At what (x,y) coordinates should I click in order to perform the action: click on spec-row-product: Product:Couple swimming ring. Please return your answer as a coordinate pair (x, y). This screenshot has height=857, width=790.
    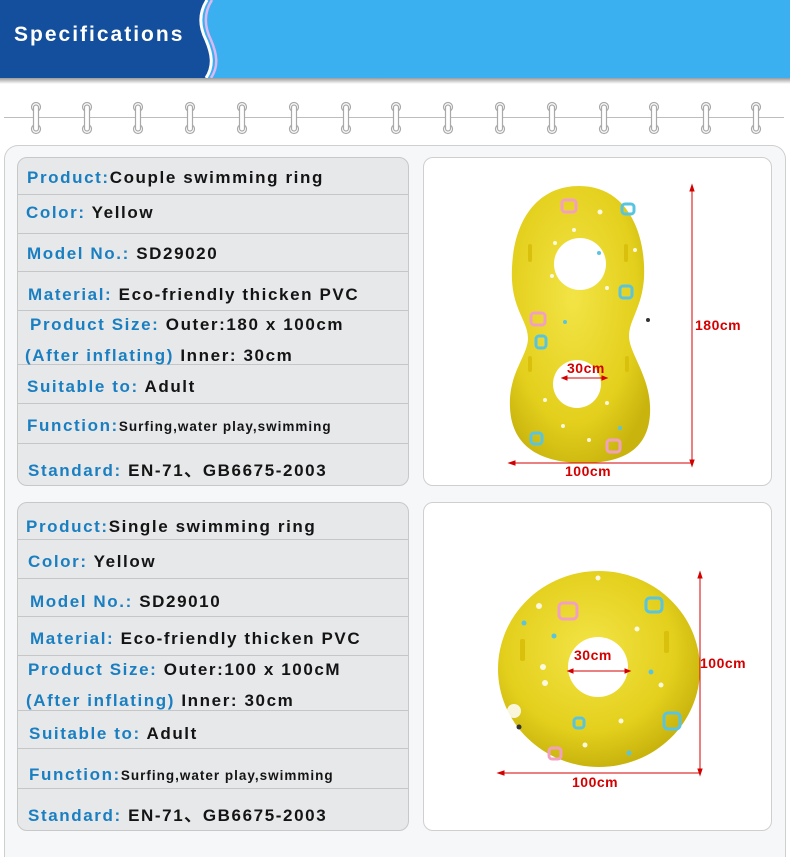
    Looking at the image, I should click on (213, 176).